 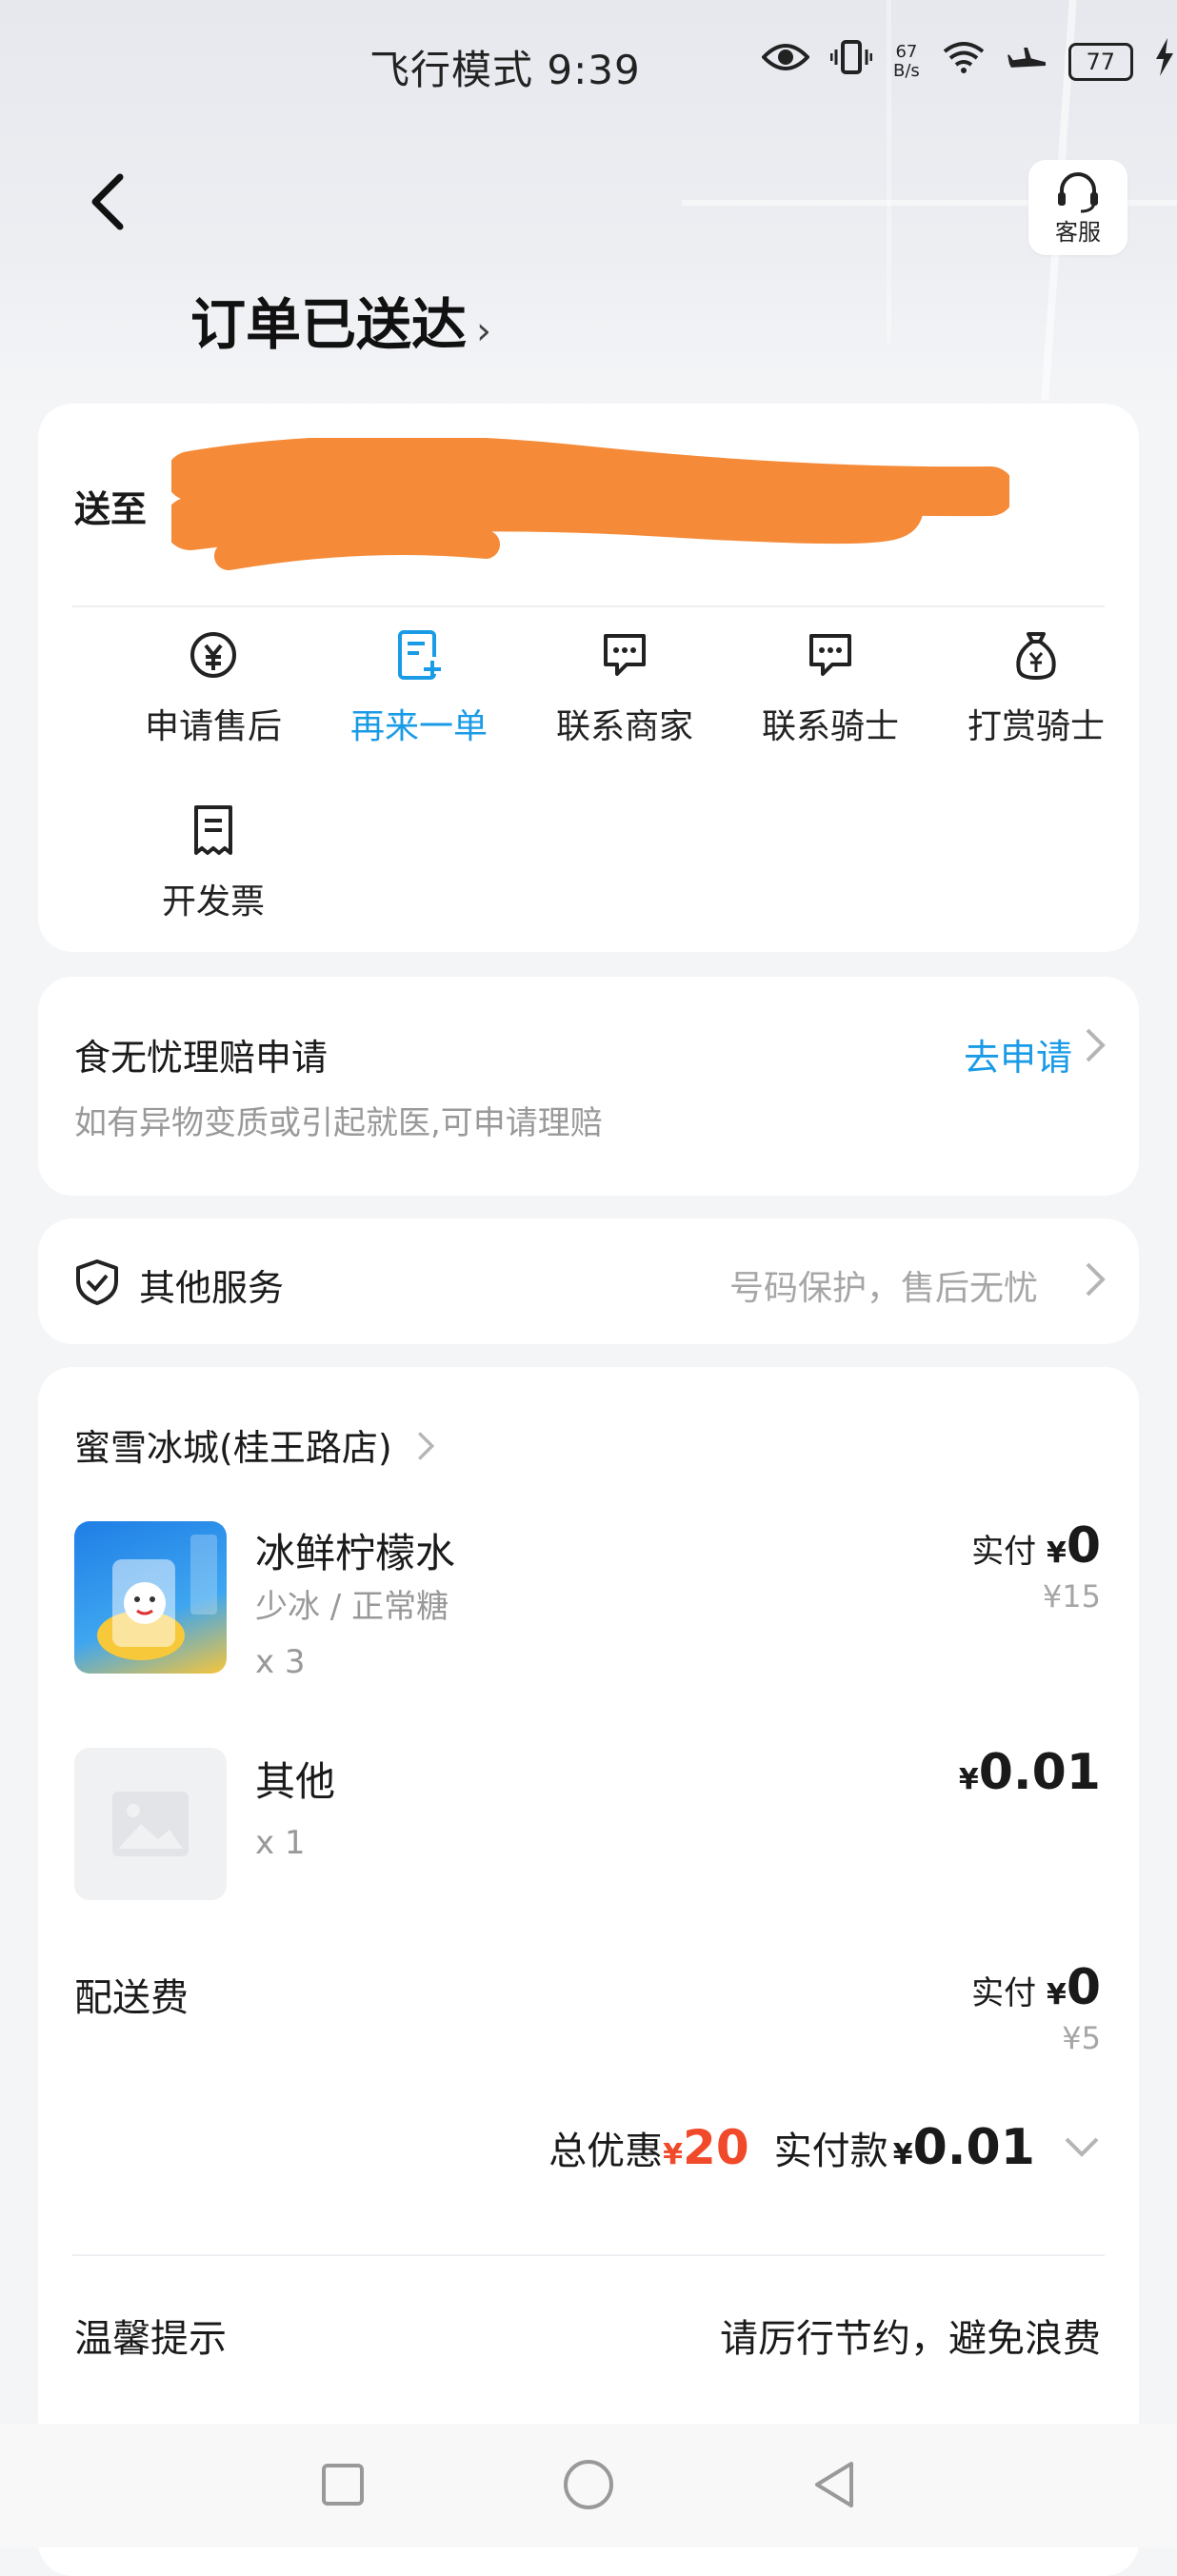 I want to click on total-discount: 20, so click(x=716, y=2147).